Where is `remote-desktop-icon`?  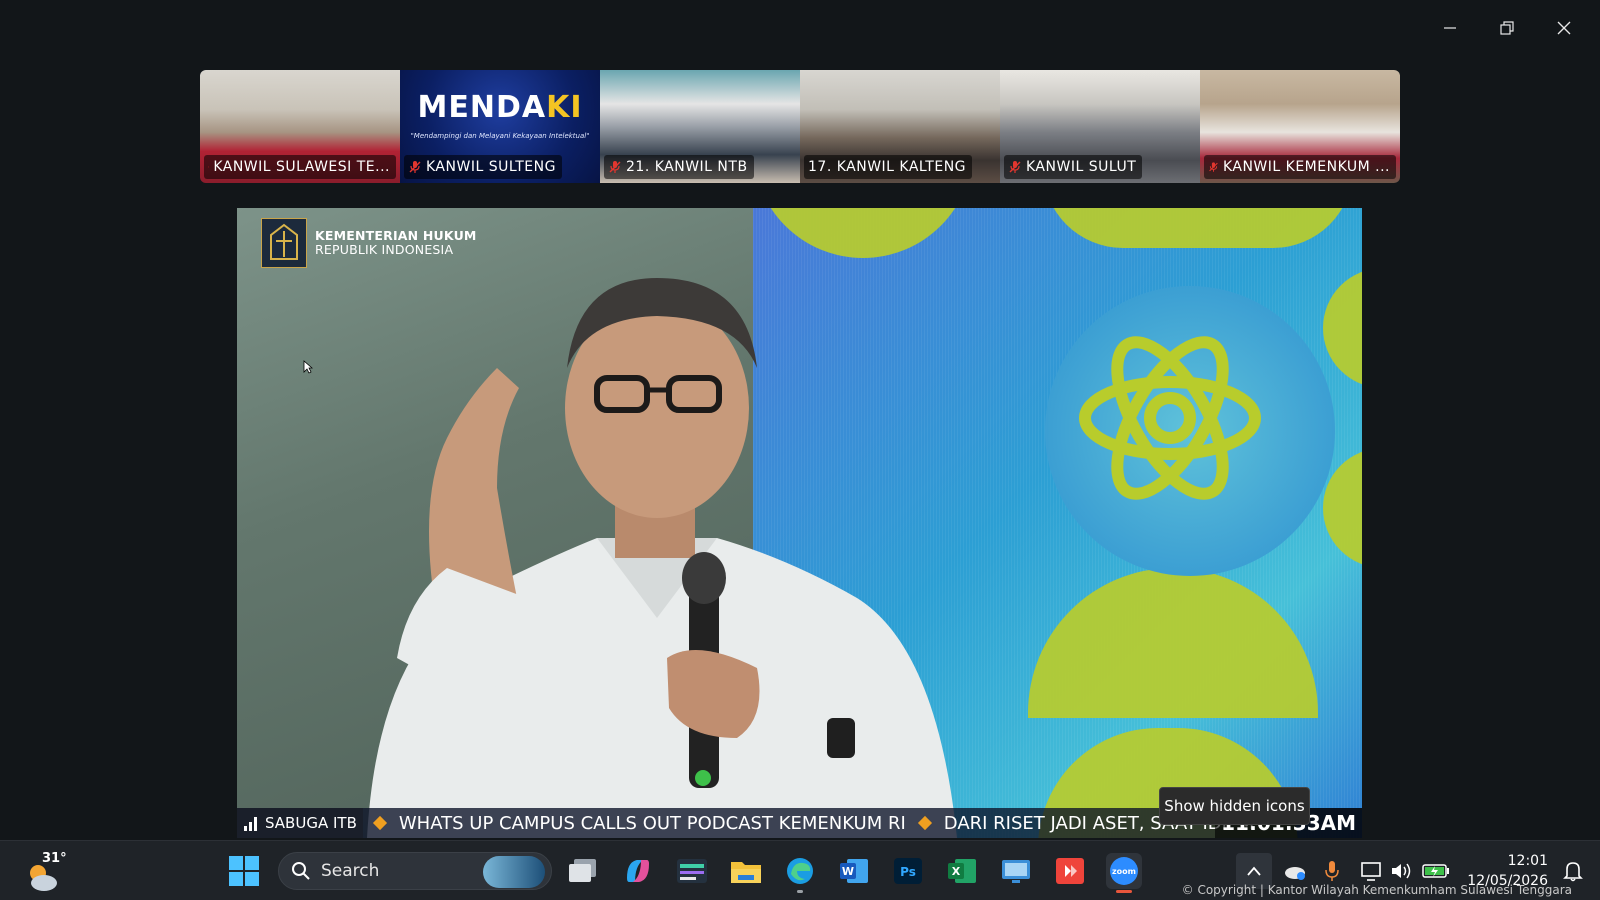
remote-desktop-icon is located at coordinates (1016, 871).